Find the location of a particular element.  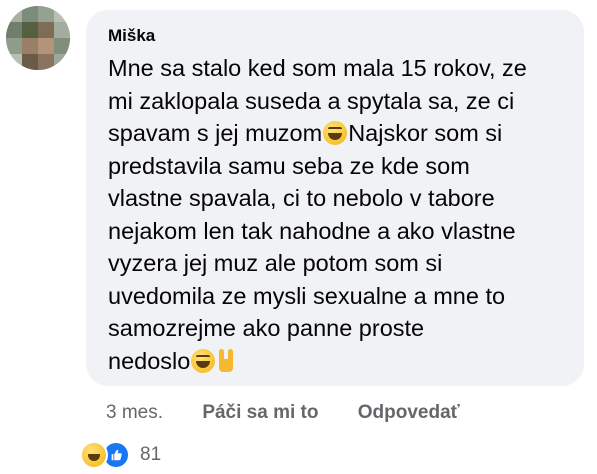

reaction-count: 81 is located at coordinates (151, 454).